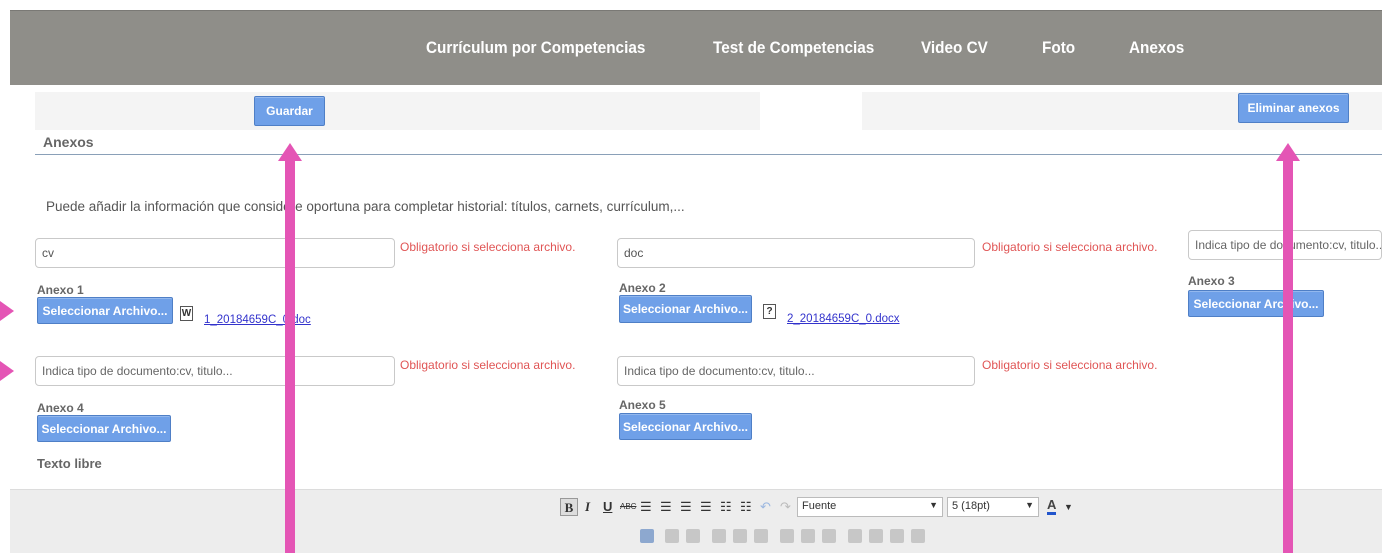  Describe the element at coordinates (672, 536) in the screenshot. I see `table-icon` at that location.